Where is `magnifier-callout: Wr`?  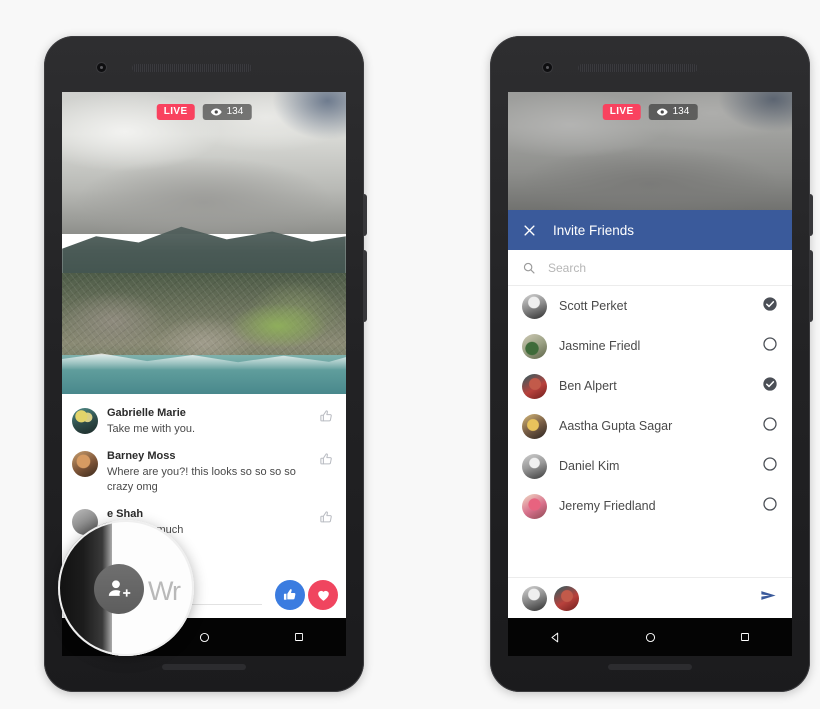 magnifier-callout: Wr is located at coordinates (126, 588).